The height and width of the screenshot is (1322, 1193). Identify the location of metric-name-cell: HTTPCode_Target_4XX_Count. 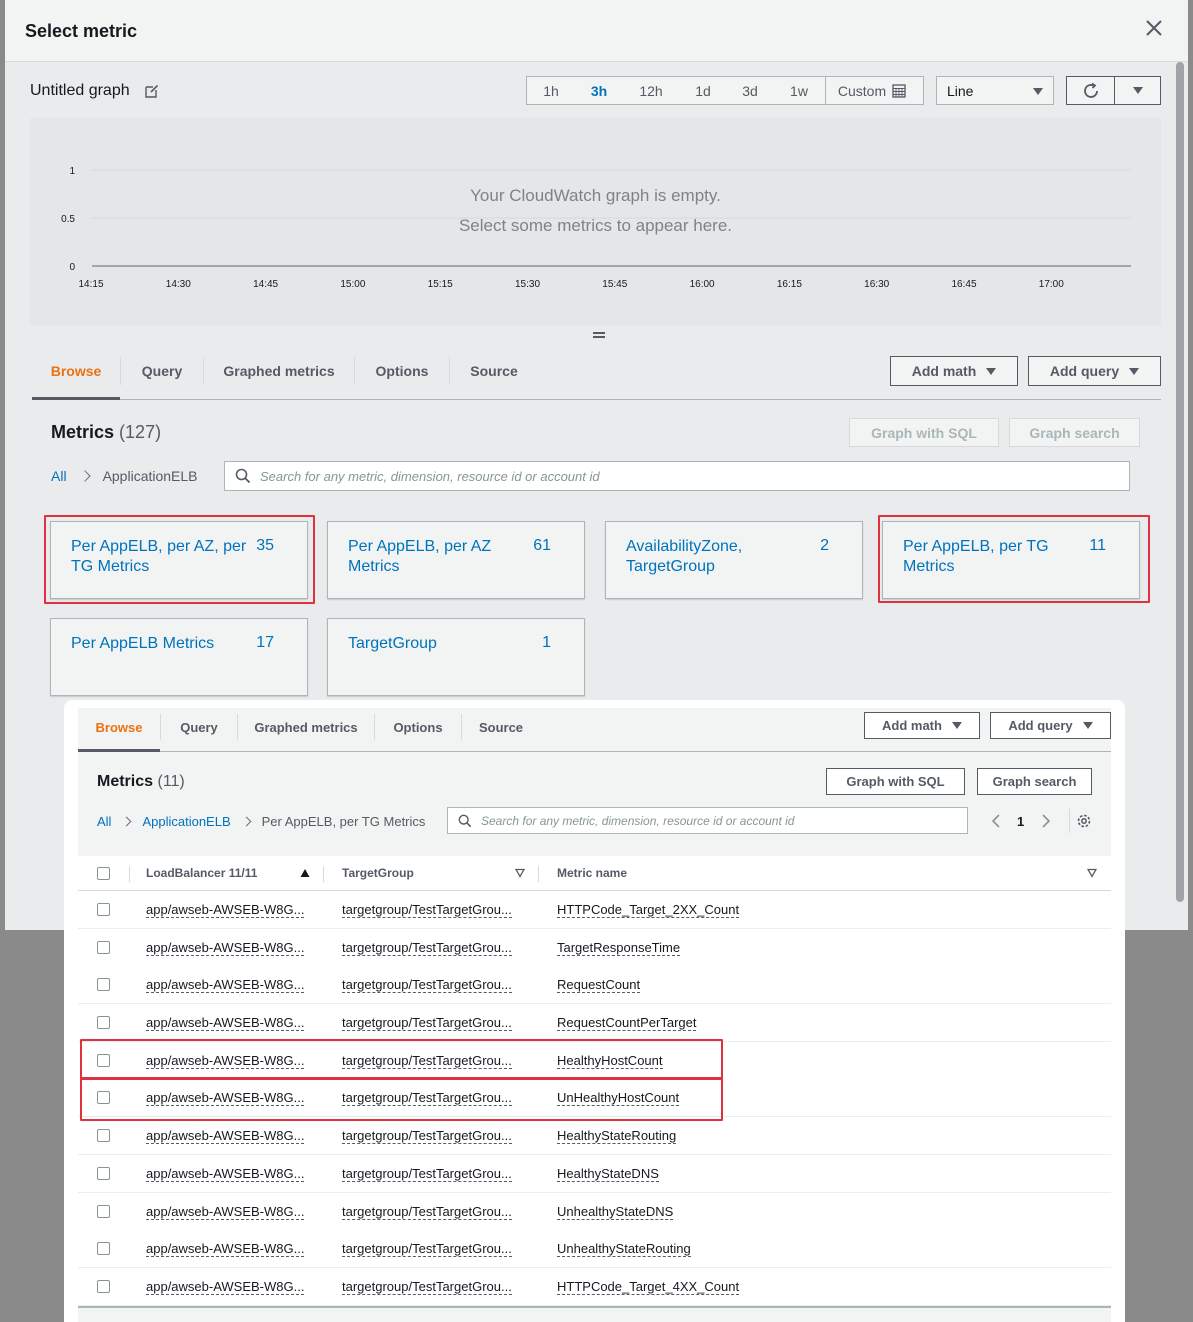
(648, 1287).